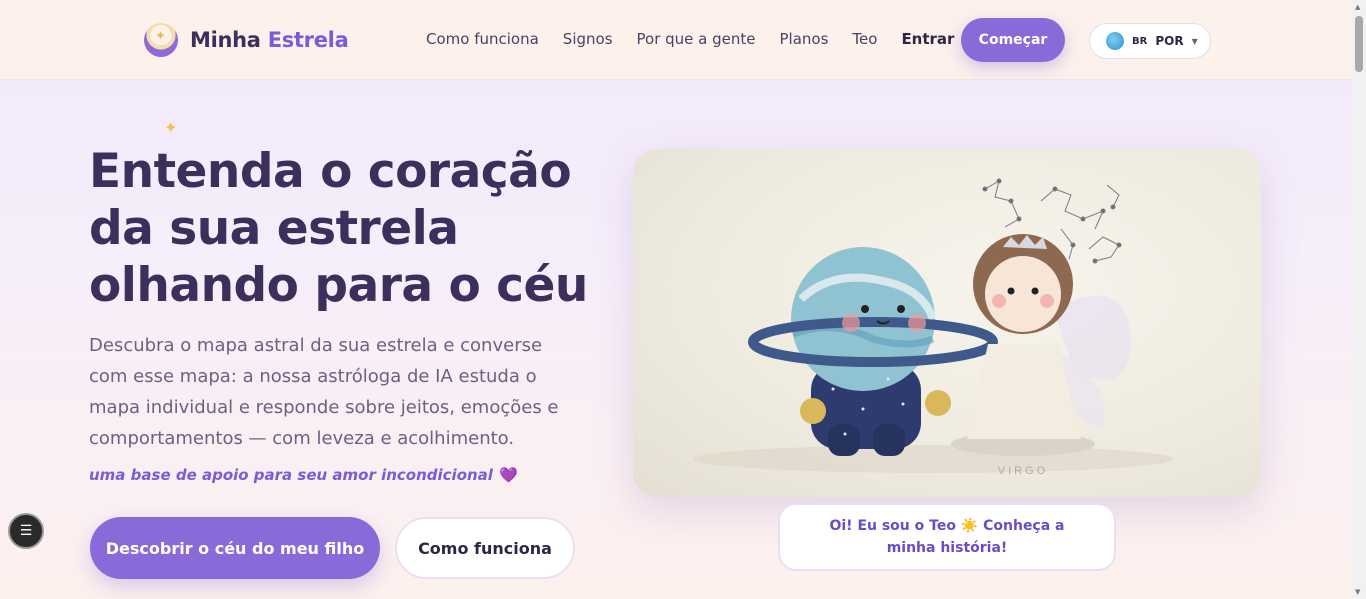 This screenshot has width=1366, height=599. What do you see at coordinates (927, 39) in the screenshot?
I see `login-link: Entrar` at bounding box center [927, 39].